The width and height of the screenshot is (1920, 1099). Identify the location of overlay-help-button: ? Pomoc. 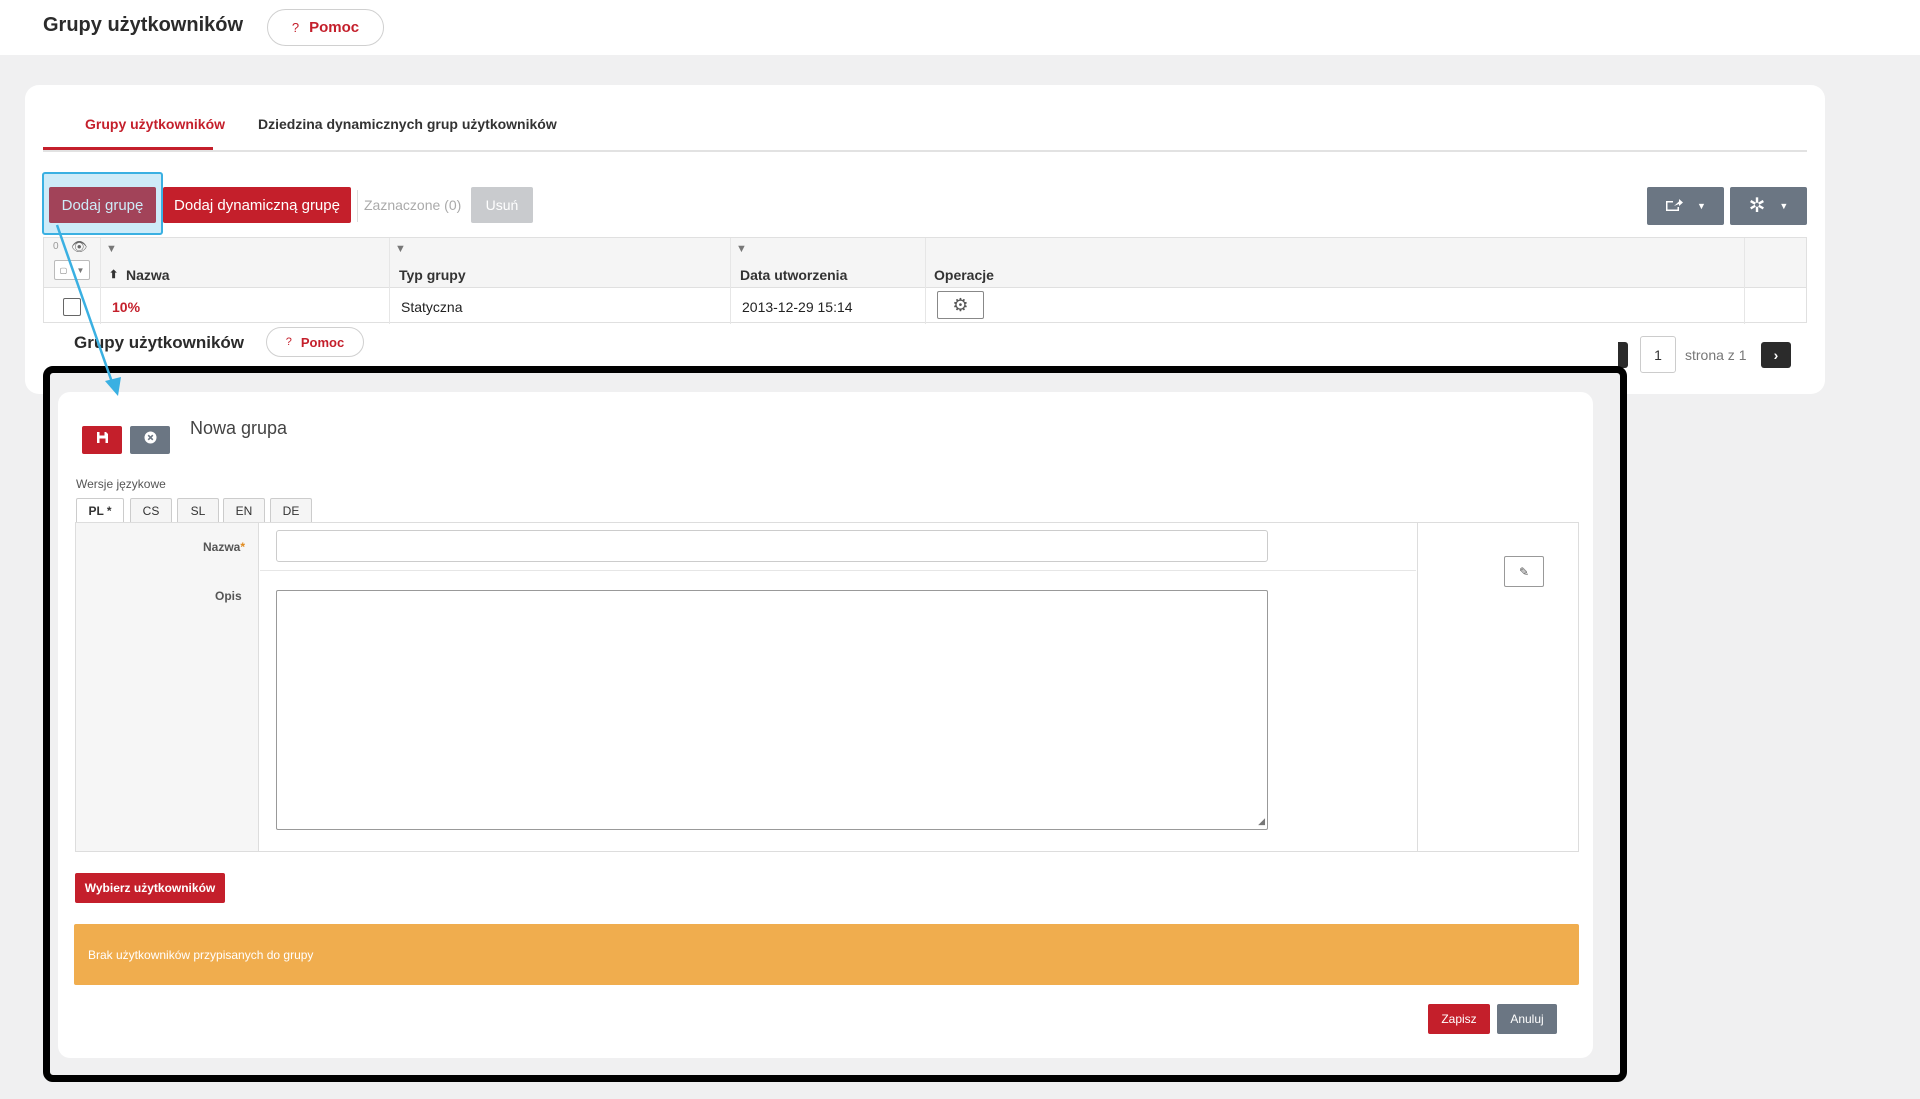
(315, 342).